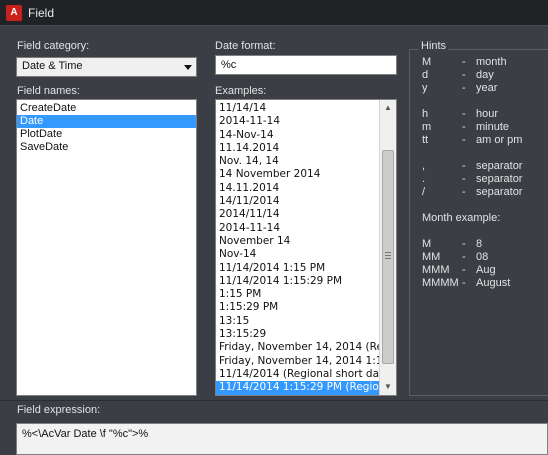  What do you see at coordinates (245, 46) in the screenshot?
I see `date-format-label: Date format:` at bounding box center [245, 46].